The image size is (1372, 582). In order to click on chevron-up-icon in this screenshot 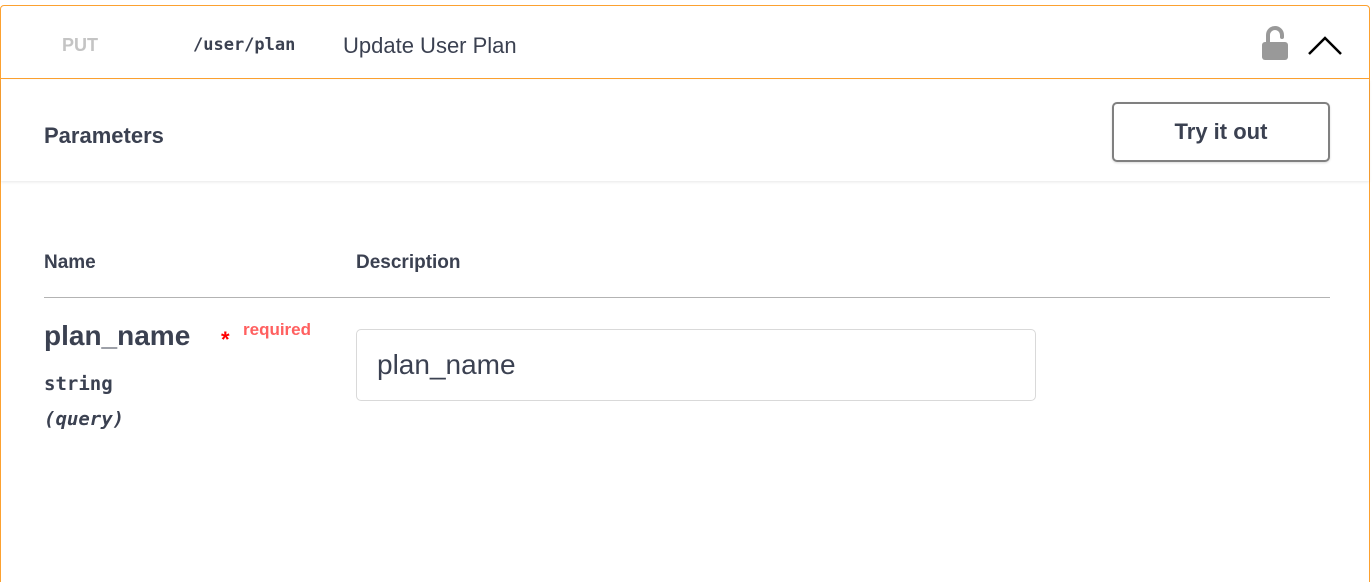, I will do `click(1325, 44)`.